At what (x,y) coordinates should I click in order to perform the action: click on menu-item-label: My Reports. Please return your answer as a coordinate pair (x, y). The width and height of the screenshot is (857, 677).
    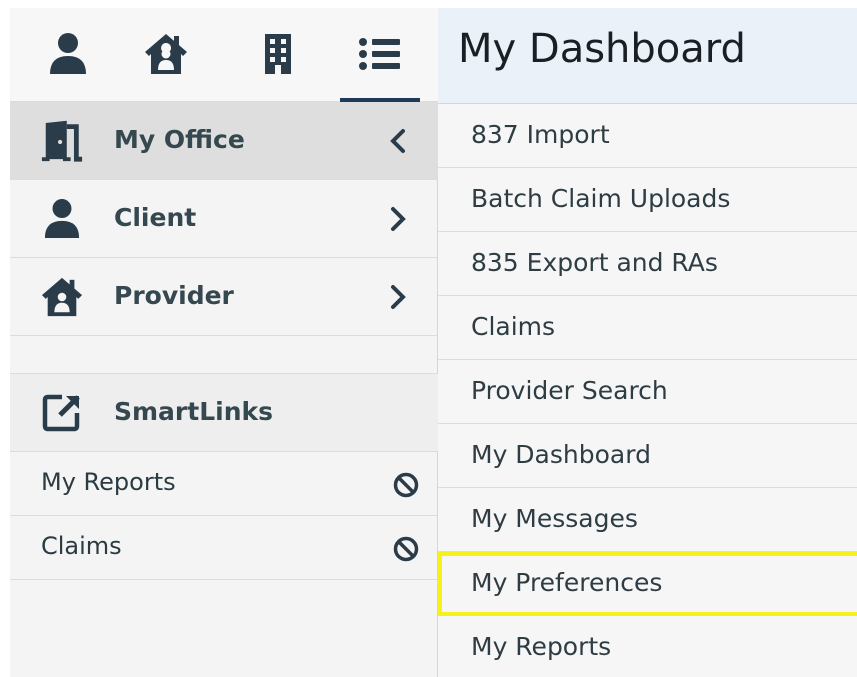
    Looking at the image, I should click on (541, 646).